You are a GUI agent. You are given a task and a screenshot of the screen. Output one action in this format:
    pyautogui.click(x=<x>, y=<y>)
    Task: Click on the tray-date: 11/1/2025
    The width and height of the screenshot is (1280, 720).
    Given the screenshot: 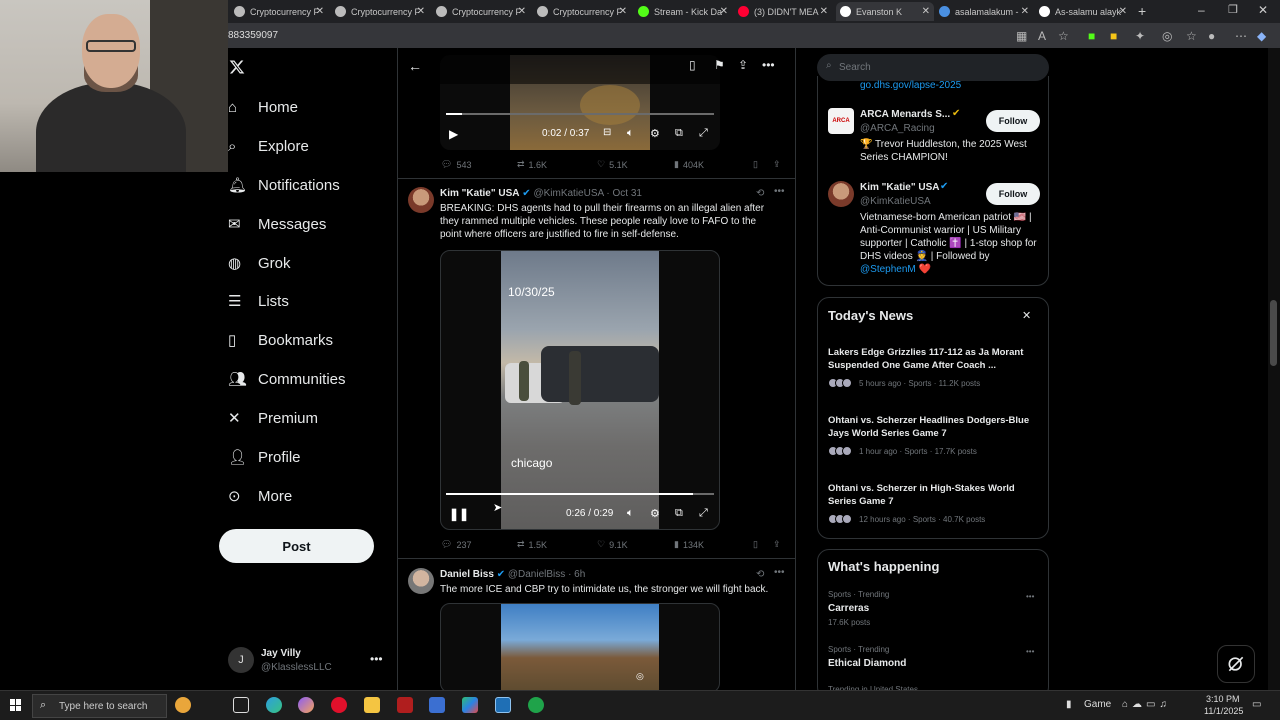 What is the action you would take?
    pyautogui.click(x=1223, y=711)
    